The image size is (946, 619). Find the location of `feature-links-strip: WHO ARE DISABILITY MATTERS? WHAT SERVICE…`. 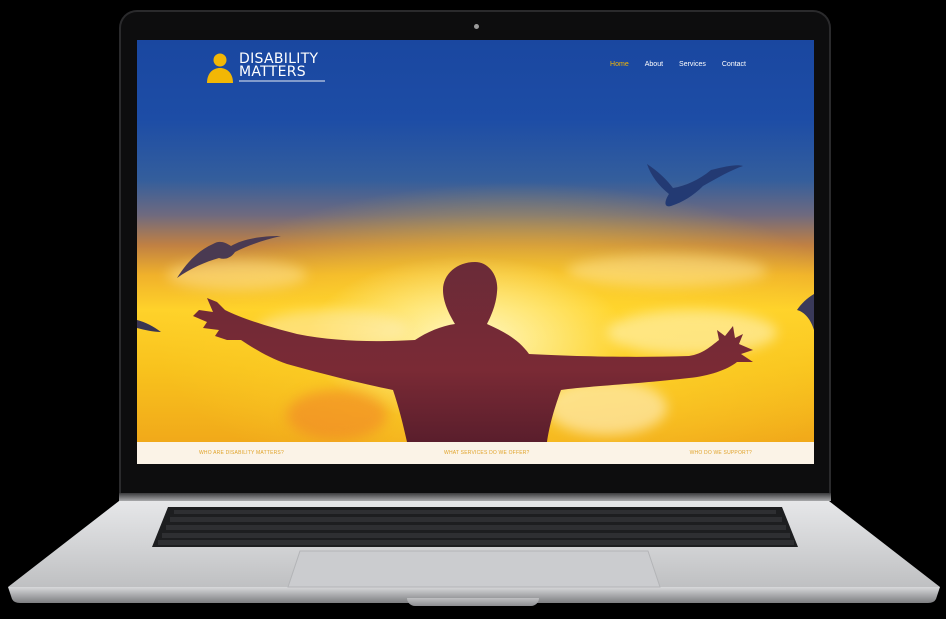

feature-links-strip: WHO ARE DISABILITY MATTERS? WHAT SERVICE… is located at coordinates (475, 453).